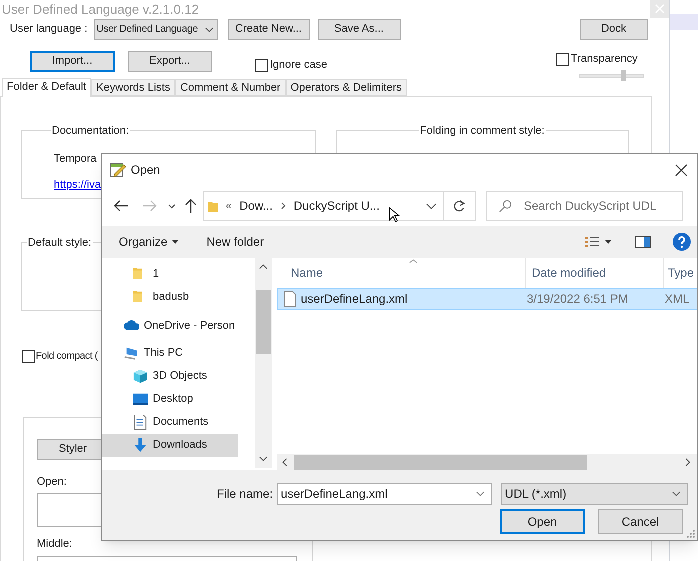 Image resolution: width=698 pixels, height=561 pixels. What do you see at coordinates (67, 357) in the screenshot?
I see `checkbox-label: Fold compact (` at bounding box center [67, 357].